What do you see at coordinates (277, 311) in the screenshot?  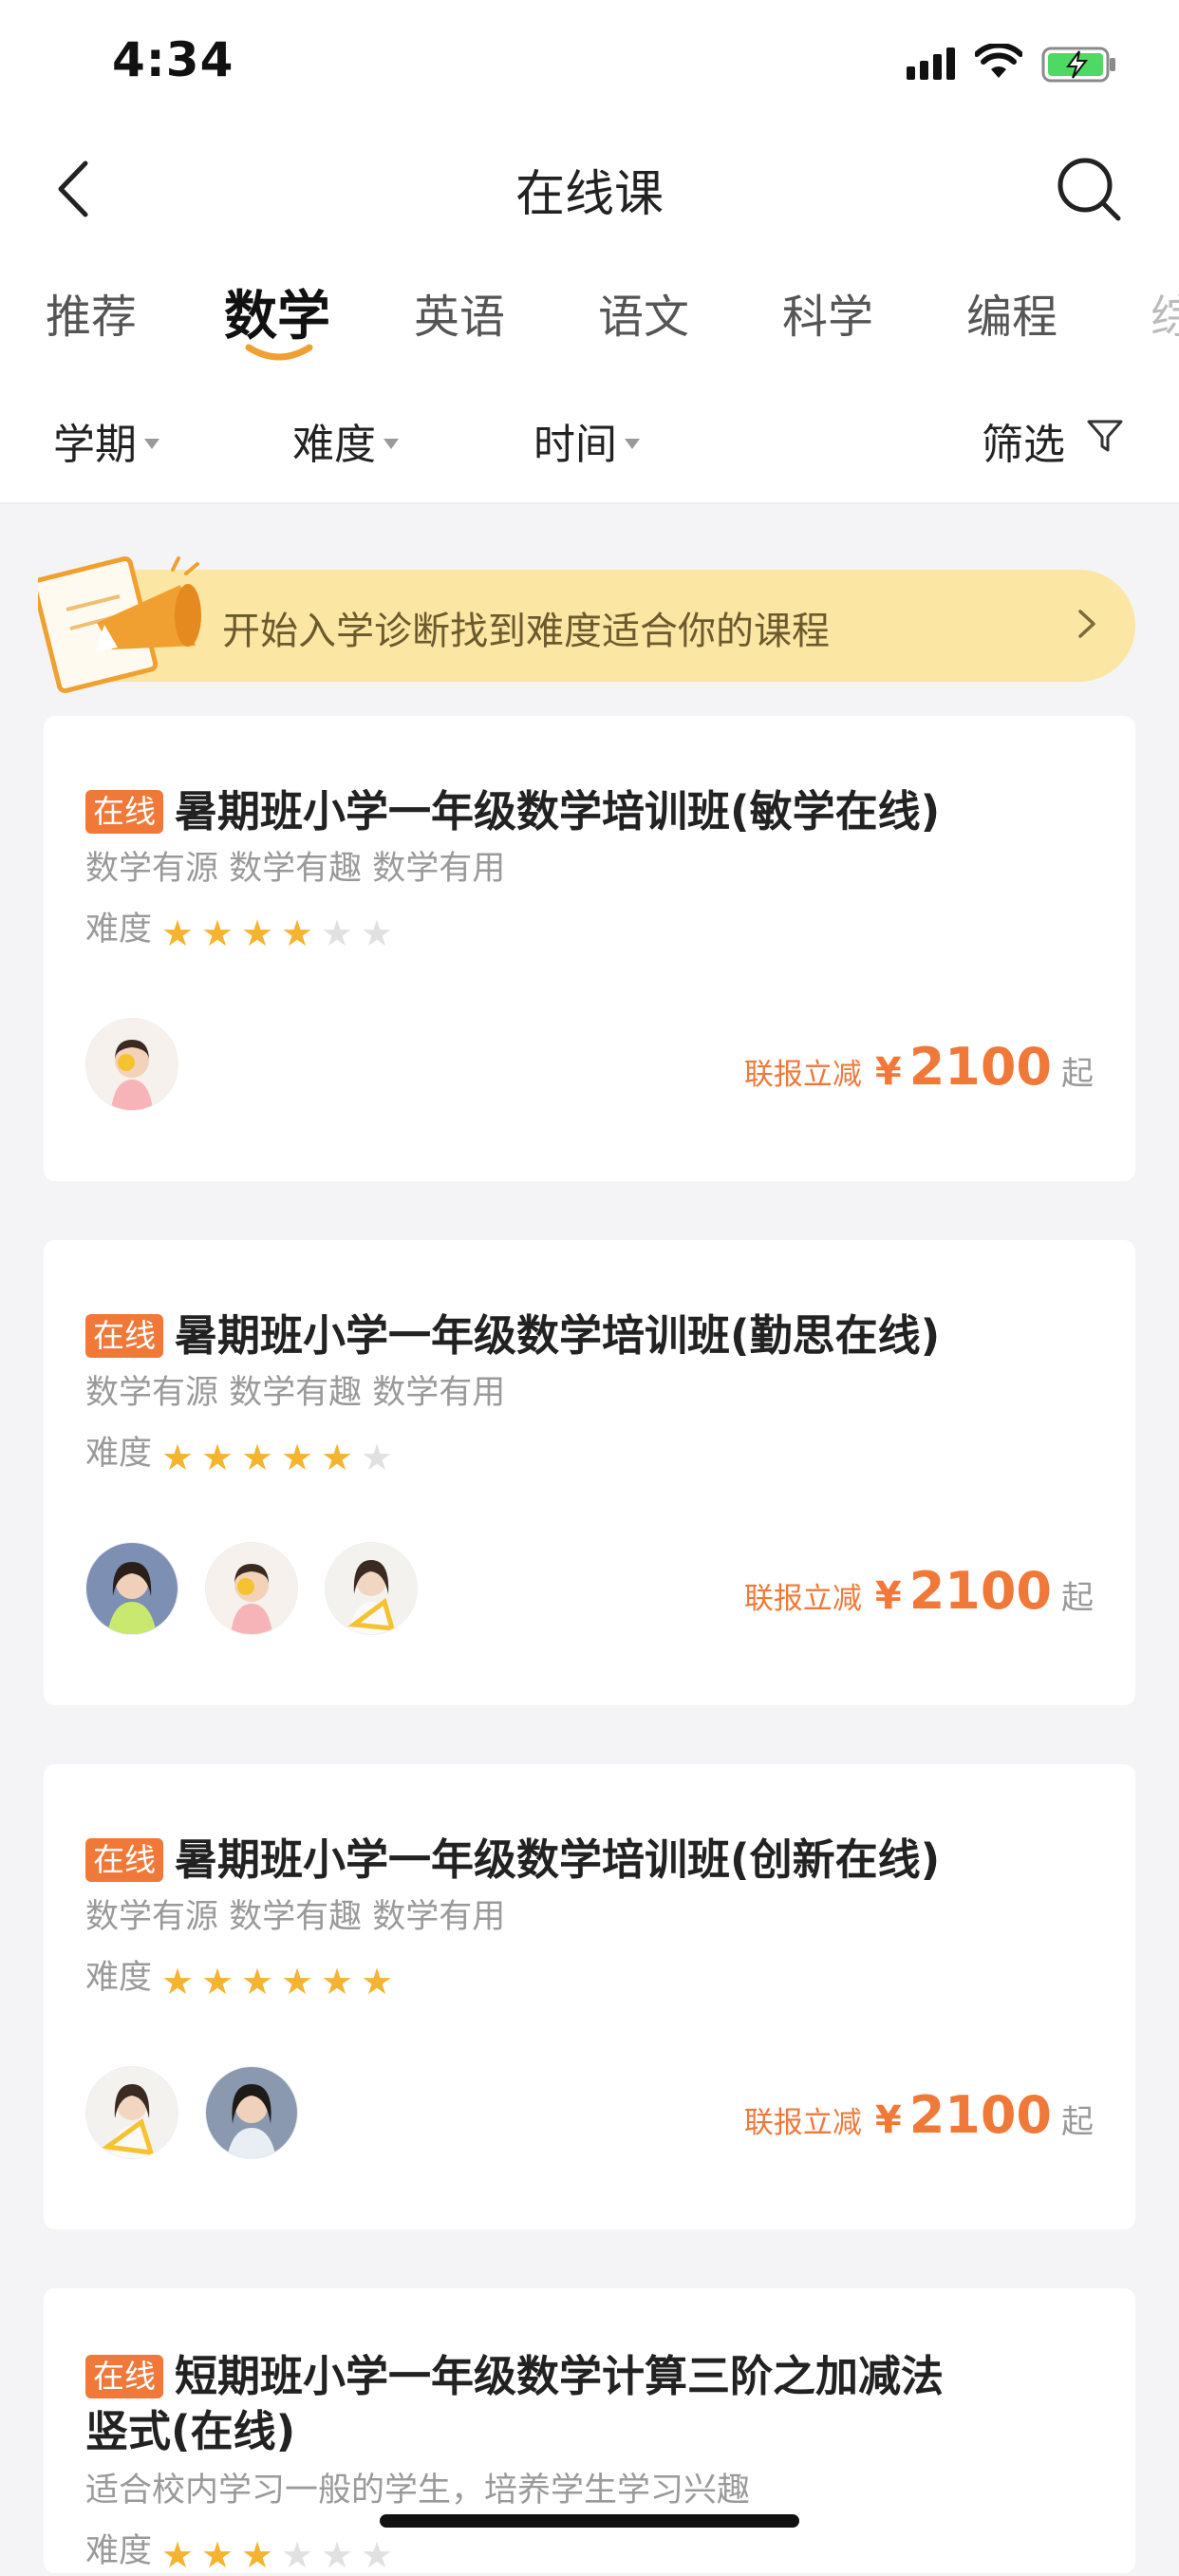 I see `tab-math: 数学` at bounding box center [277, 311].